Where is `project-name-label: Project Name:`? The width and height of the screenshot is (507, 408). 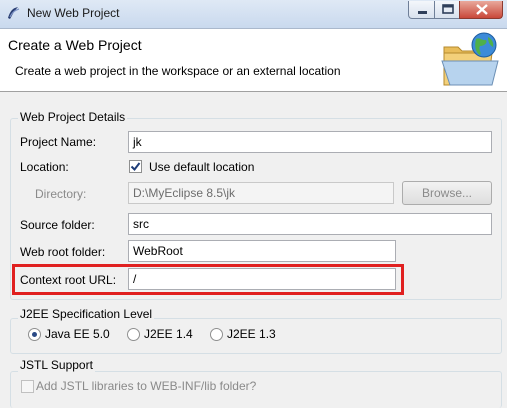 project-name-label: Project Name: is located at coordinates (58, 142).